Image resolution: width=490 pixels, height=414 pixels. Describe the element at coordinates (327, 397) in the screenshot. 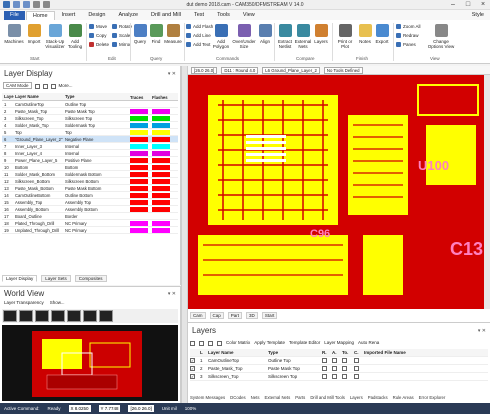

I see `tab-drill-mill-tools: Drill and Mill Tools` at that location.